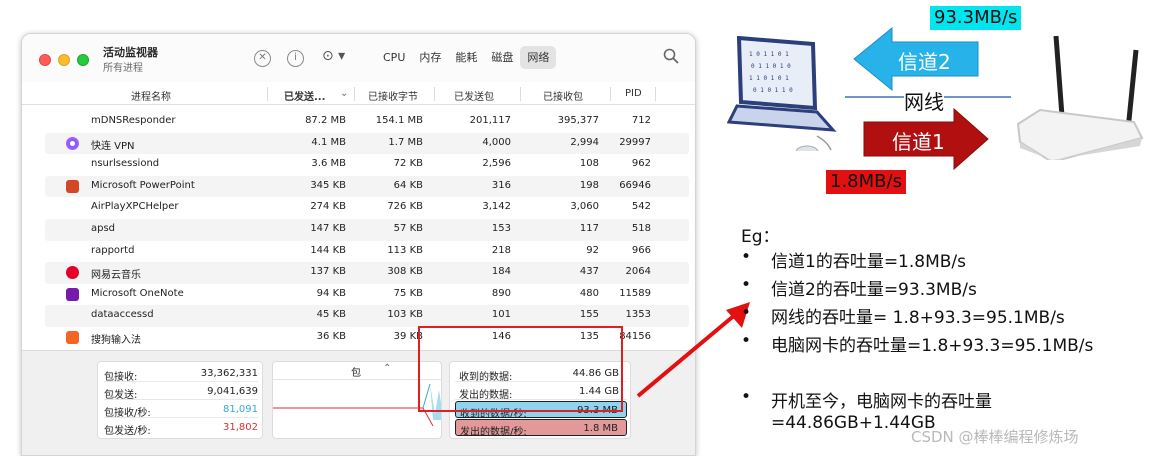 The width and height of the screenshot is (1157, 456). Describe the element at coordinates (357, 371) in the screenshot. I see `graph-selector: 包 ⌃` at that location.